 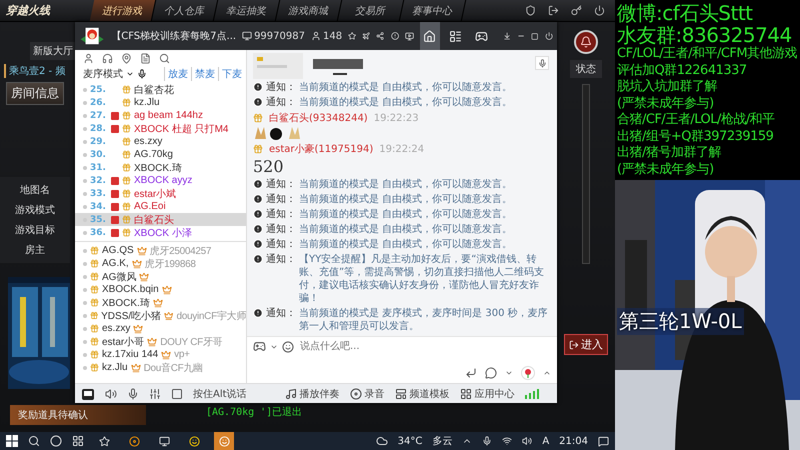 I want to click on room-info-button: 房间信息, so click(x=35, y=93).